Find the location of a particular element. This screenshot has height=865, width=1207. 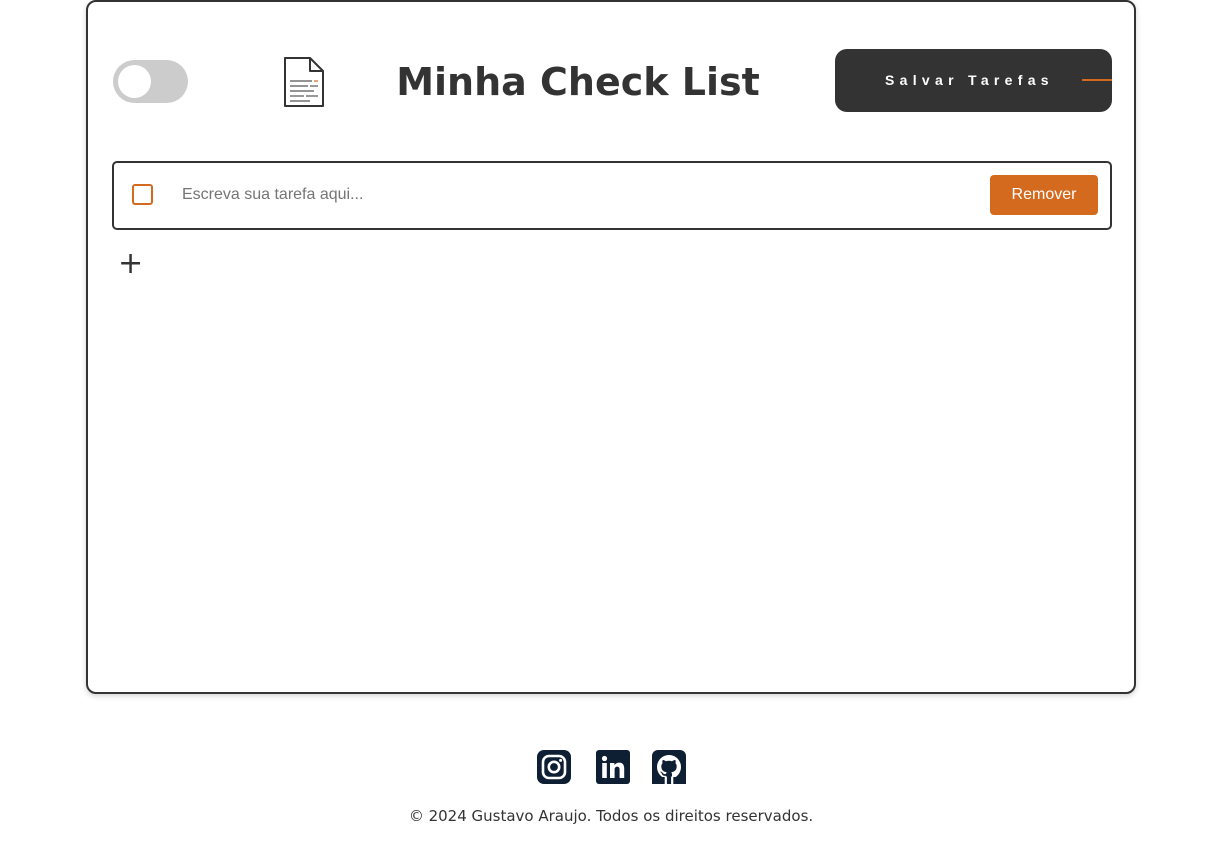

save-tasks-button: Salvar Tarefas is located at coordinates (973, 80).